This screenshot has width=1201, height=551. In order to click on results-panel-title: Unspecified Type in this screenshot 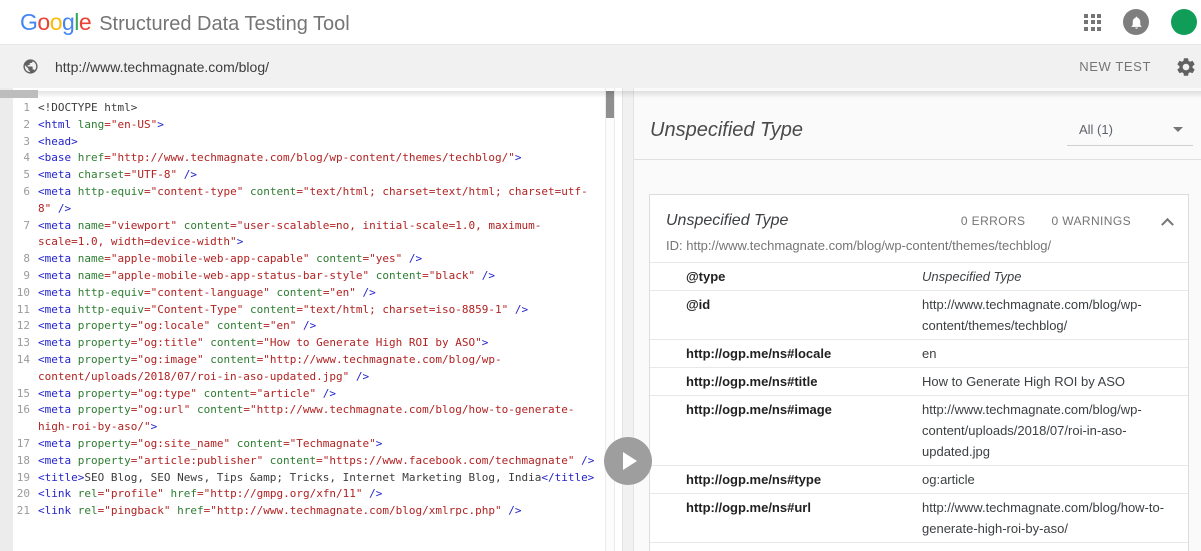, I will do `click(727, 130)`.